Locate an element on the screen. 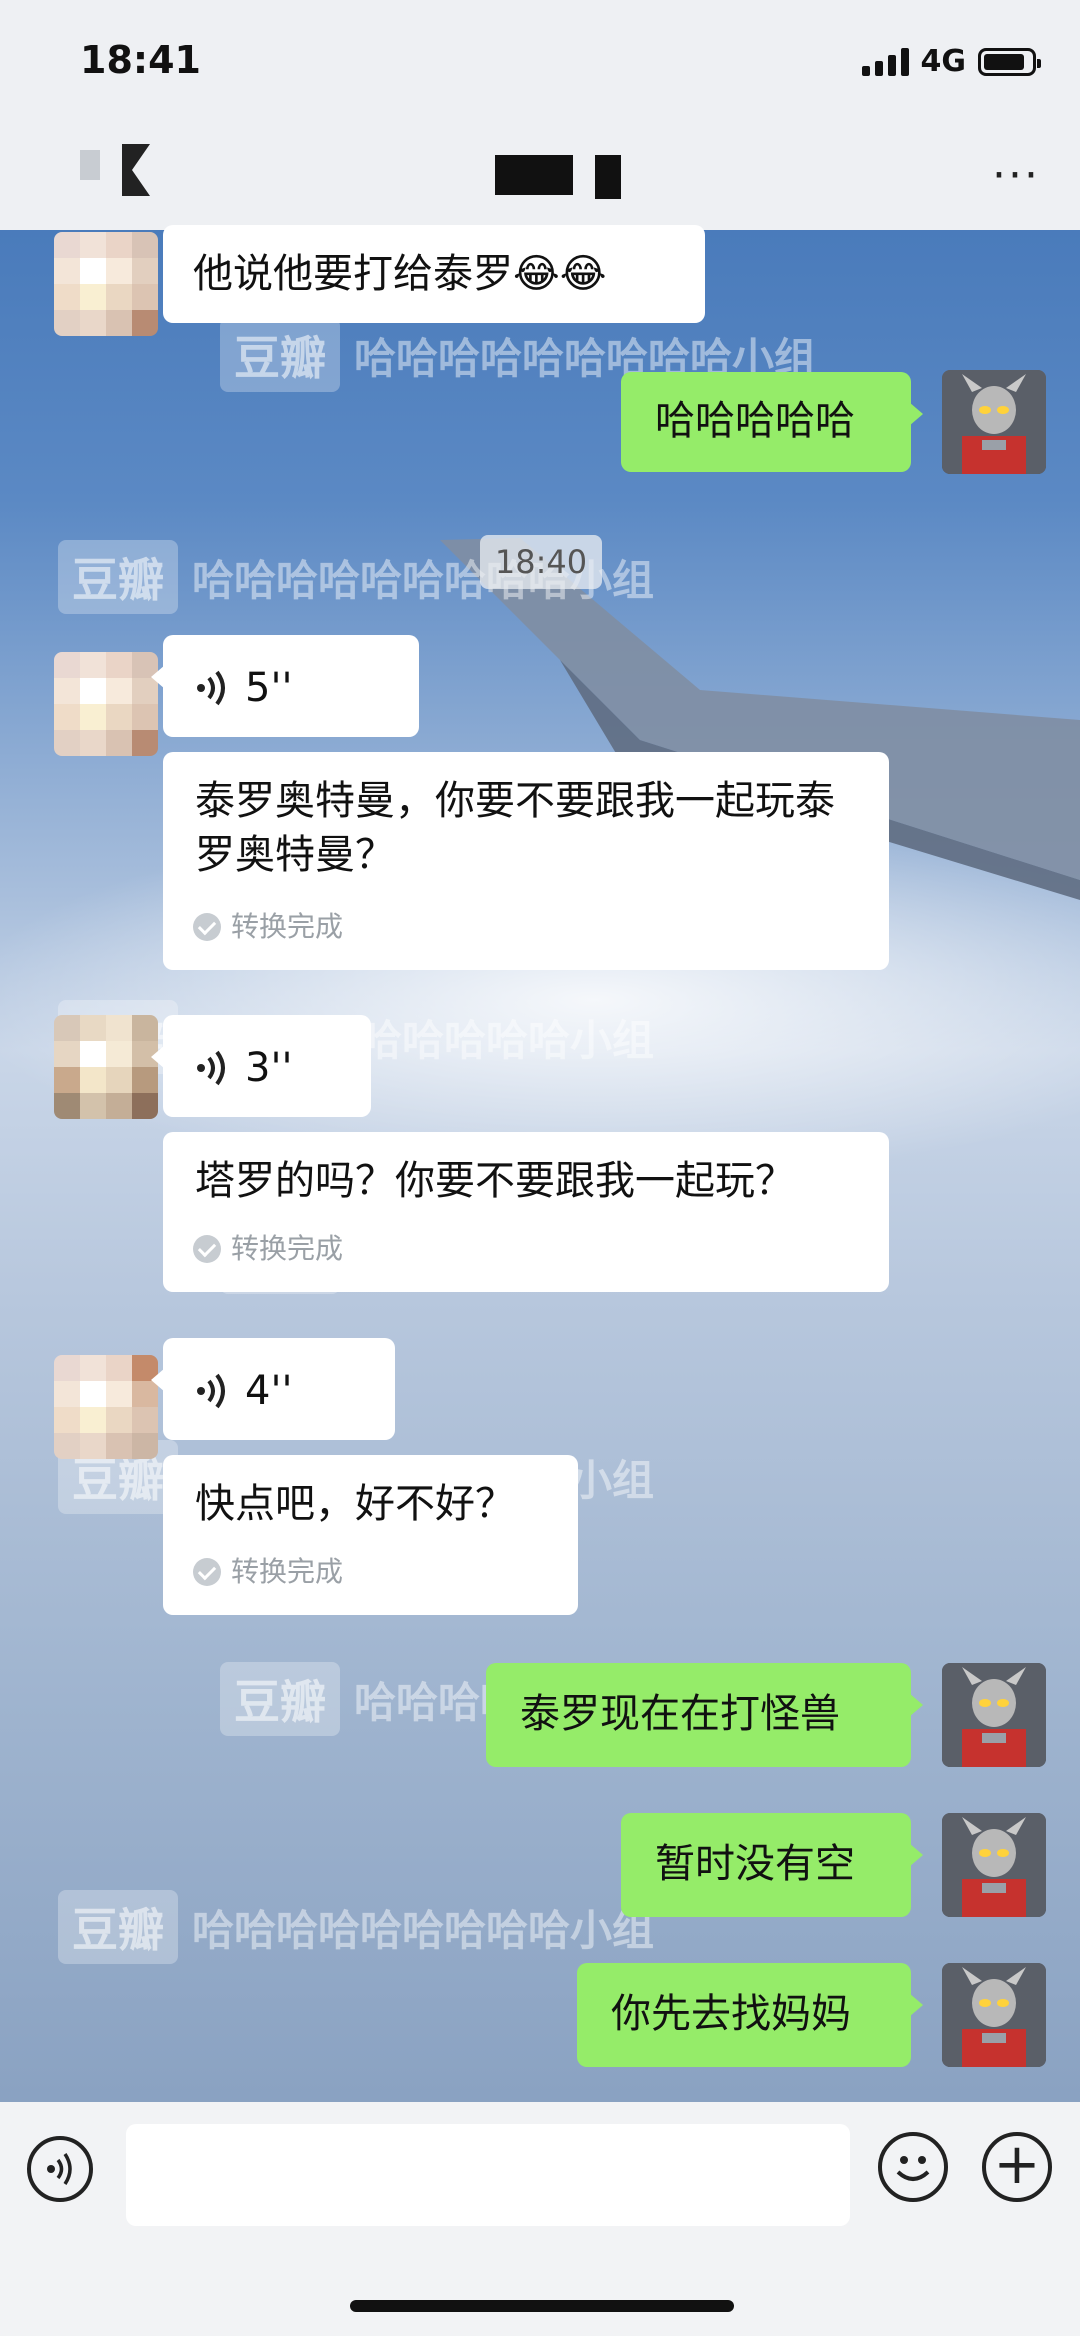 The width and height of the screenshot is (1080, 2336). transcript-text: 泰罗奥特曼，你要不要跟我一起玩泰罗奥特曼？ is located at coordinates (515, 828).